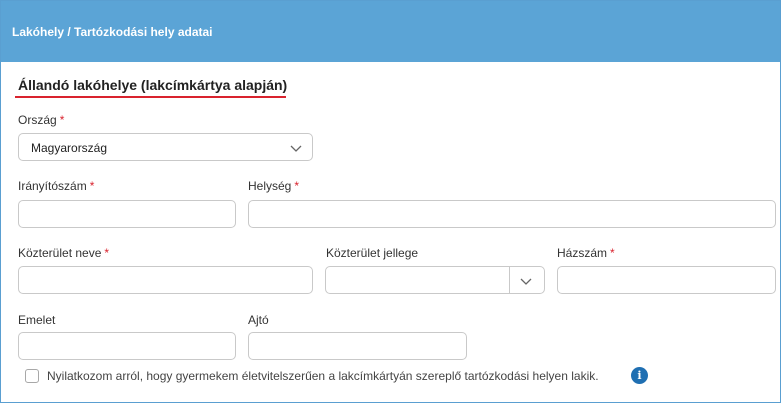 The image size is (781, 403). What do you see at coordinates (435, 280) in the screenshot?
I see `street-type-select` at bounding box center [435, 280].